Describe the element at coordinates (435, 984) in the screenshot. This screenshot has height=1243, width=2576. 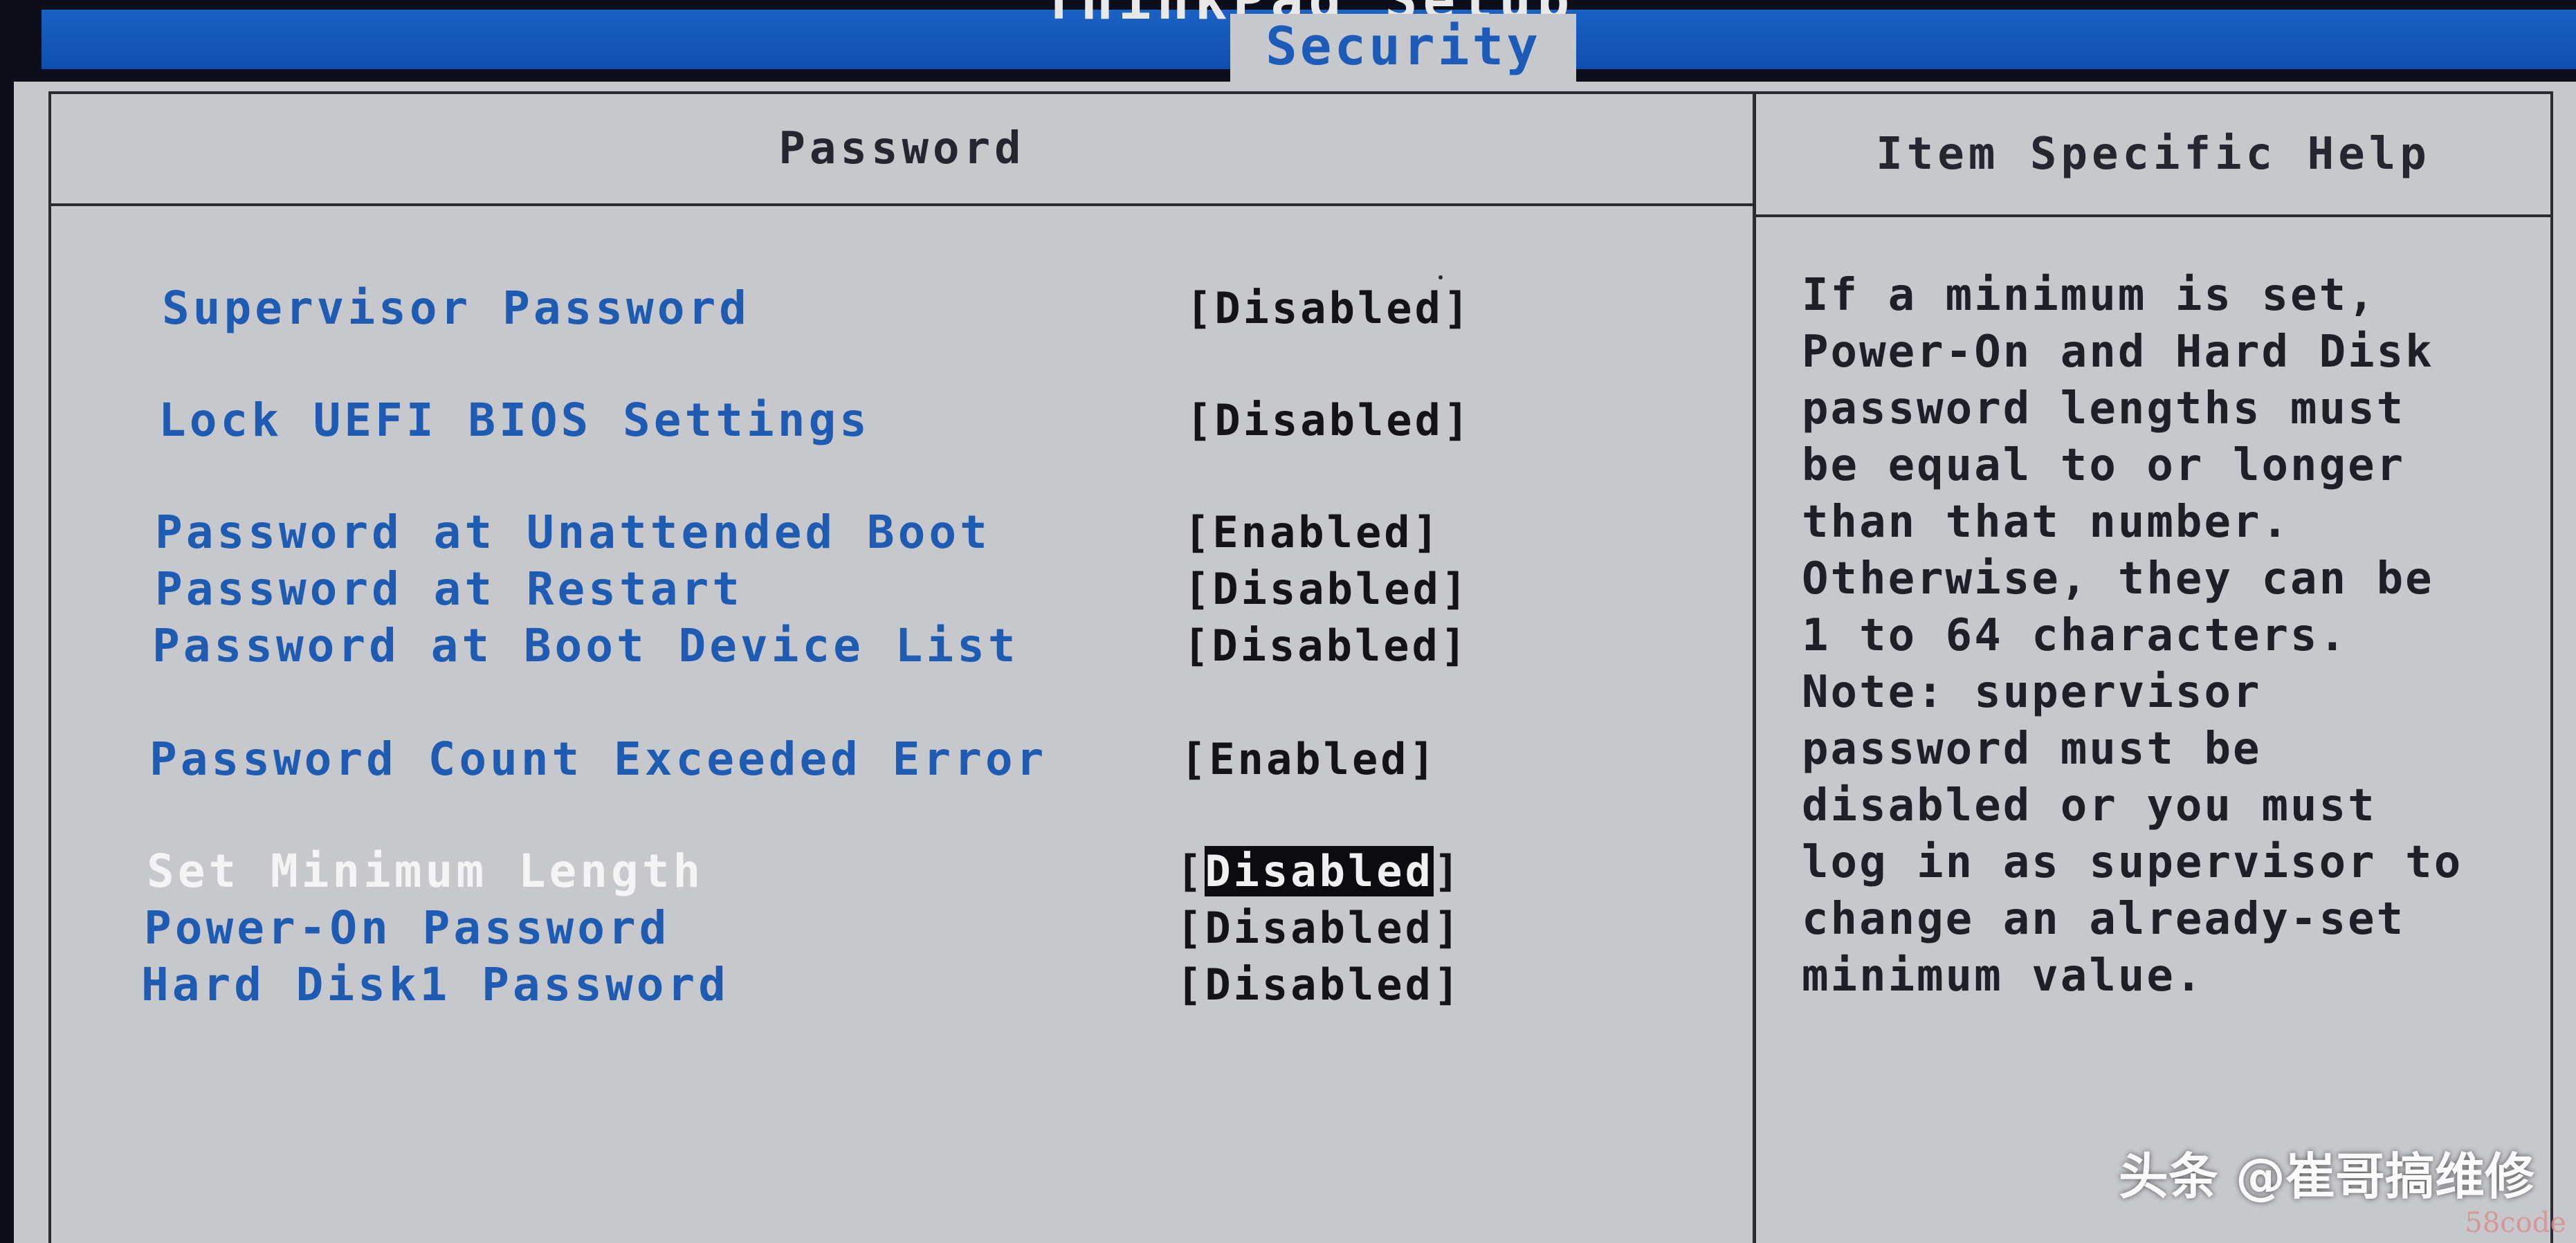
I see `setting-label: Hard Disk1 Password` at that location.